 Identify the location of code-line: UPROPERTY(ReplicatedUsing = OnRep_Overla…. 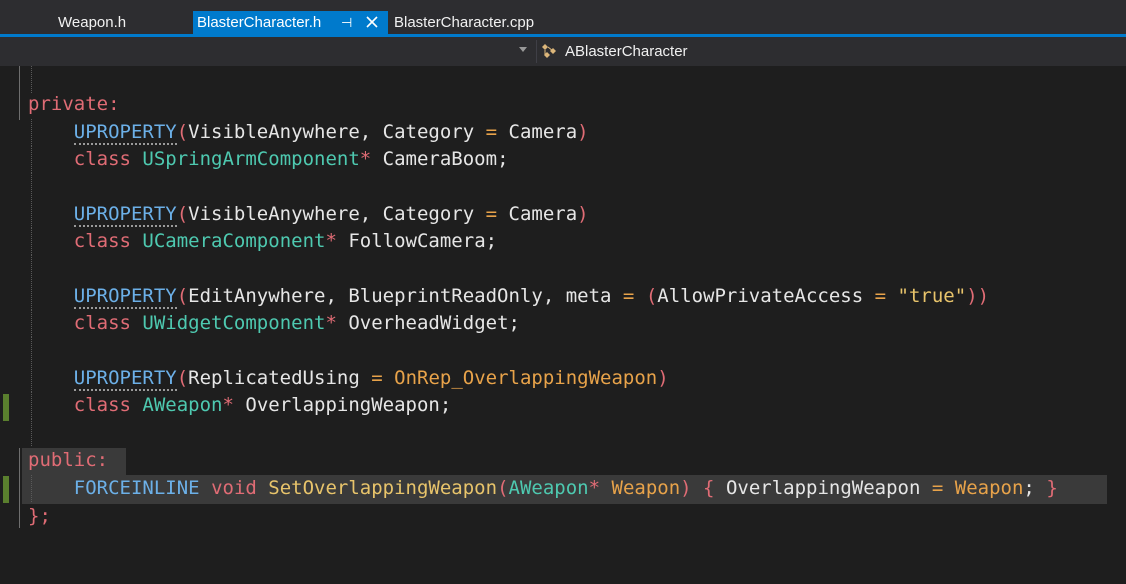
(563, 378).